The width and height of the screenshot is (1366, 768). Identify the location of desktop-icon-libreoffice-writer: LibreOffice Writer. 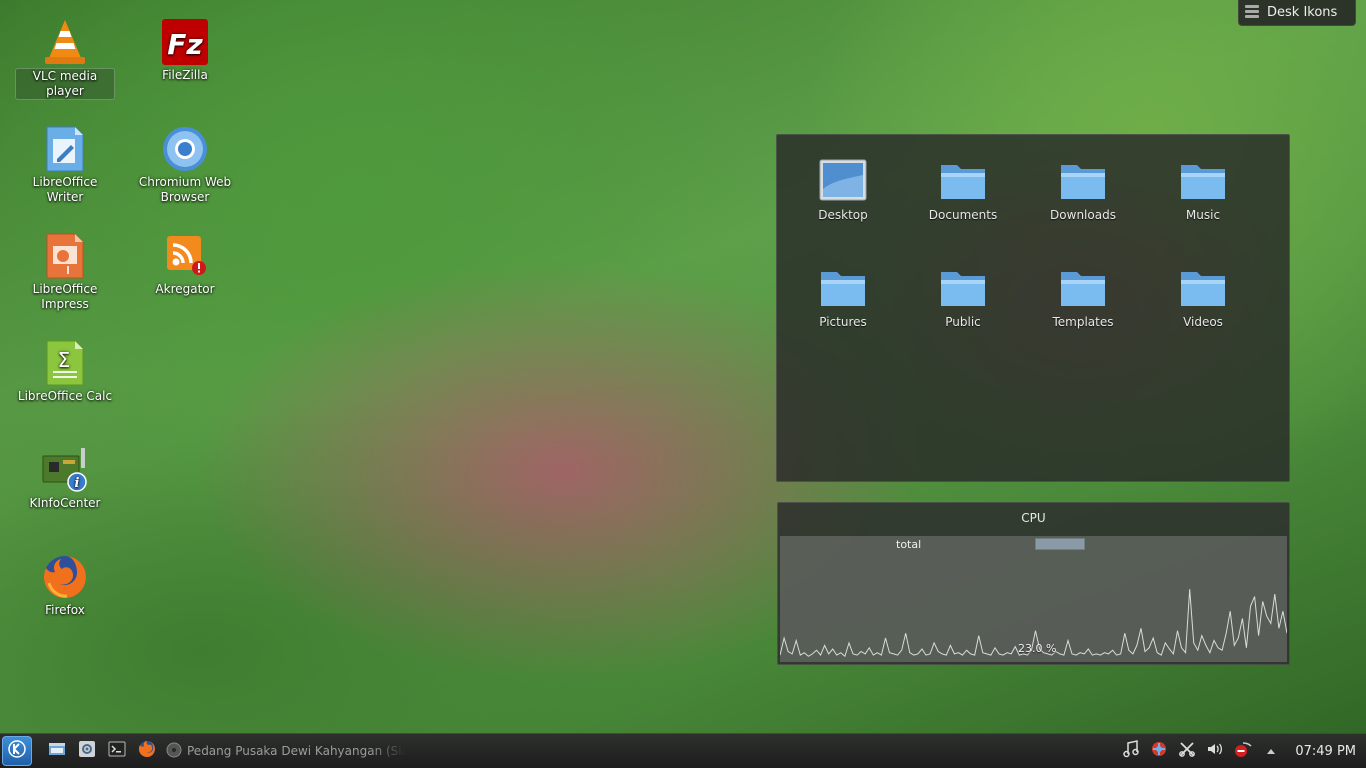
(65, 165).